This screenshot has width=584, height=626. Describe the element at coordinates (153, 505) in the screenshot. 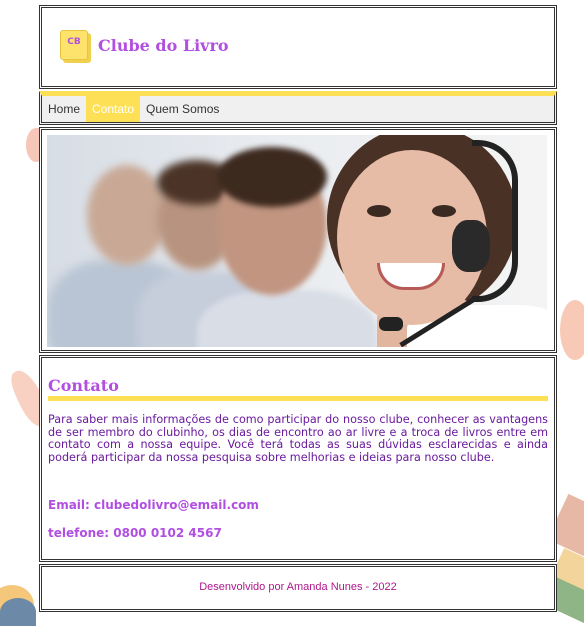

I see `contact-email: Email: clubedolivro@email.com` at that location.